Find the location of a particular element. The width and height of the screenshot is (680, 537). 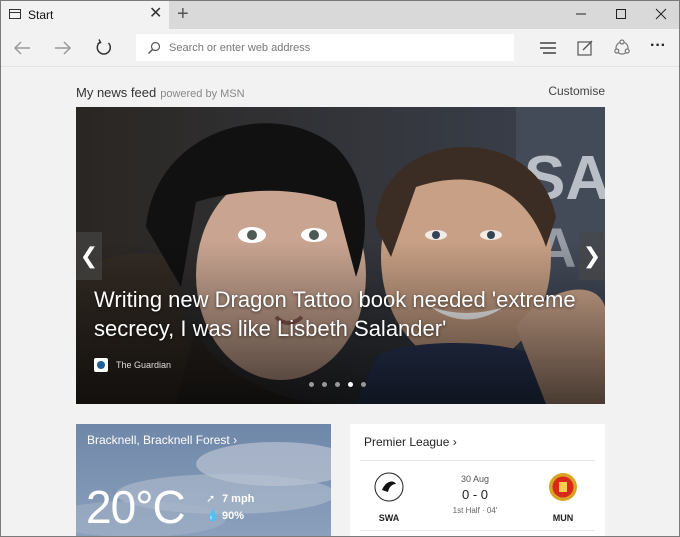

address-input is located at coordinates (334, 47).